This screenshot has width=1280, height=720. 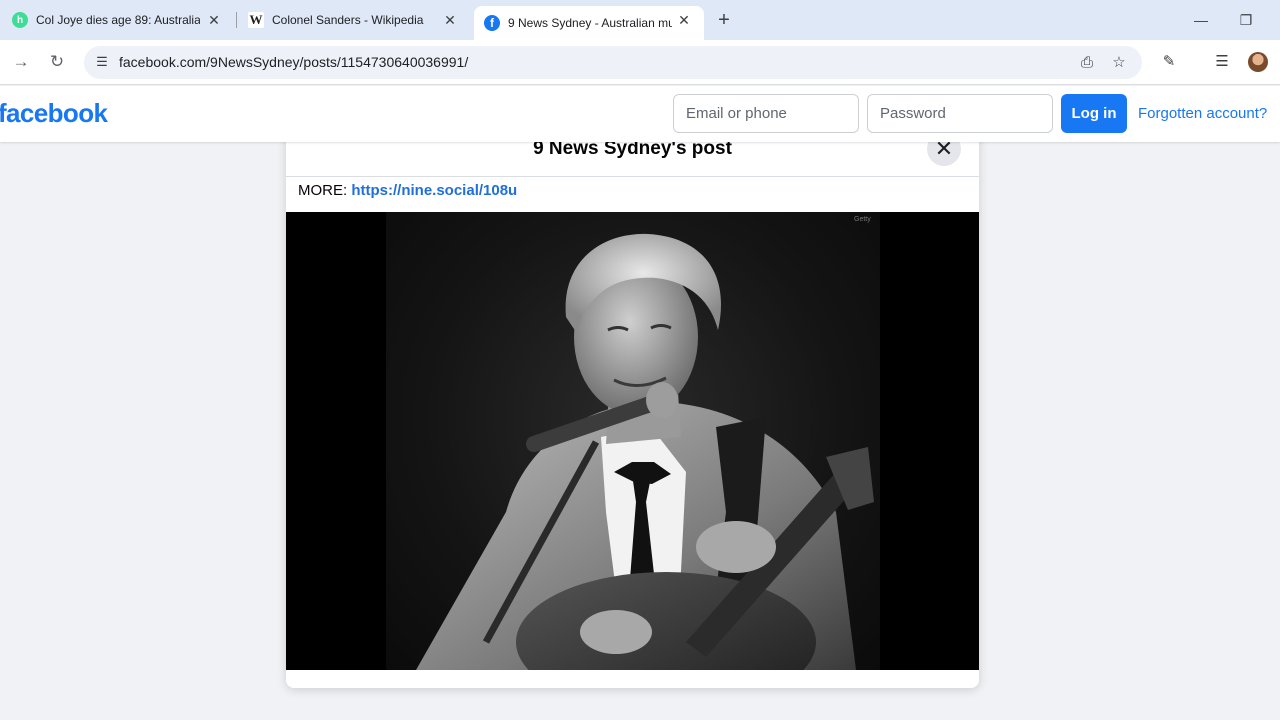 What do you see at coordinates (724, 20) in the screenshot?
I see `new-tab-button: +` at bounding box center [724, 20].